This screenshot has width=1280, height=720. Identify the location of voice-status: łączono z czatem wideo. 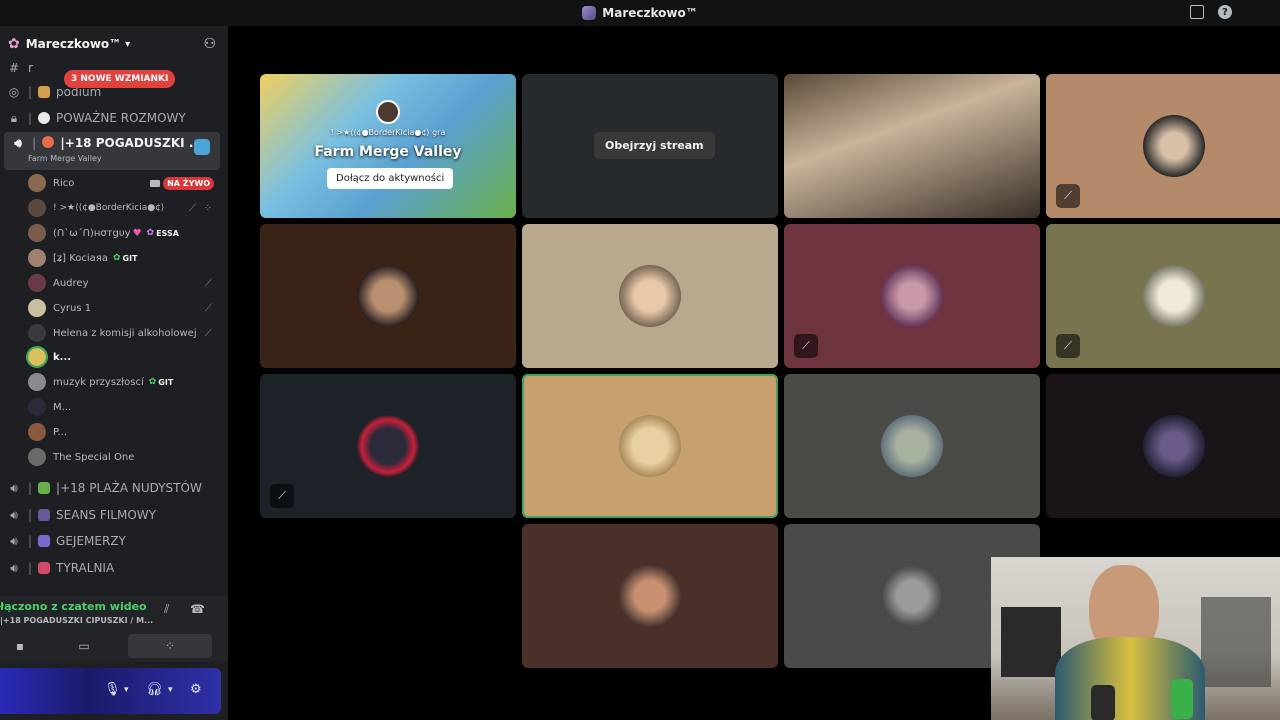
(73, 606).